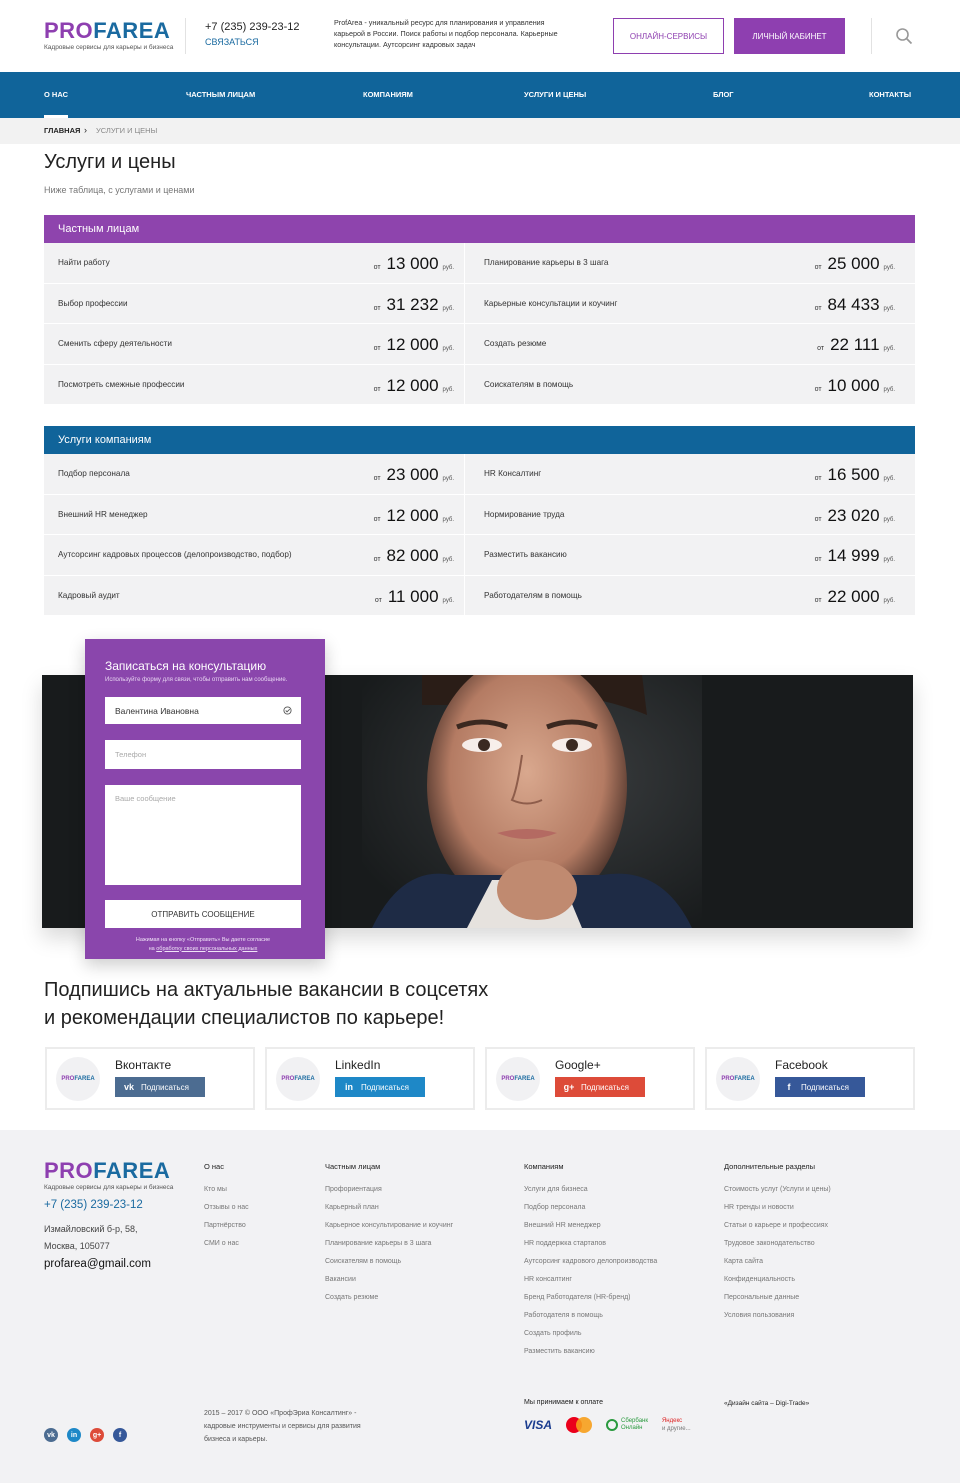 The image size is (960, 1483). I want to click on nav-companies: Компаниям, so click(388, 95).